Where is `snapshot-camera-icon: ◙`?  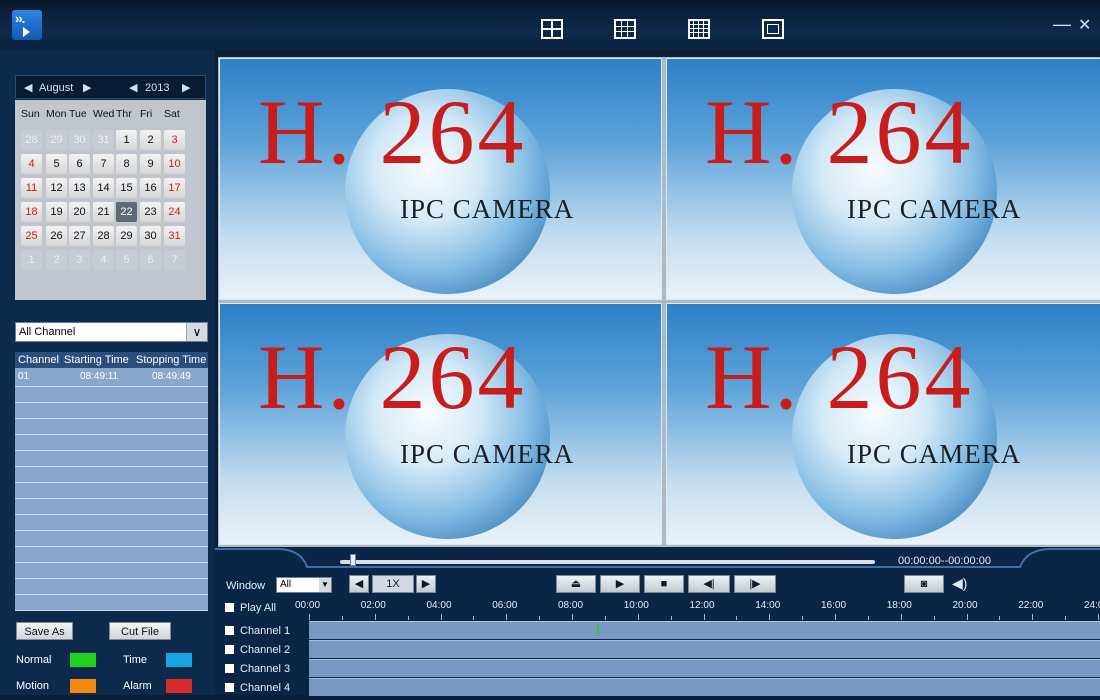 snapshot-camera-icon: ◙ is located at coordinates (924, 584).